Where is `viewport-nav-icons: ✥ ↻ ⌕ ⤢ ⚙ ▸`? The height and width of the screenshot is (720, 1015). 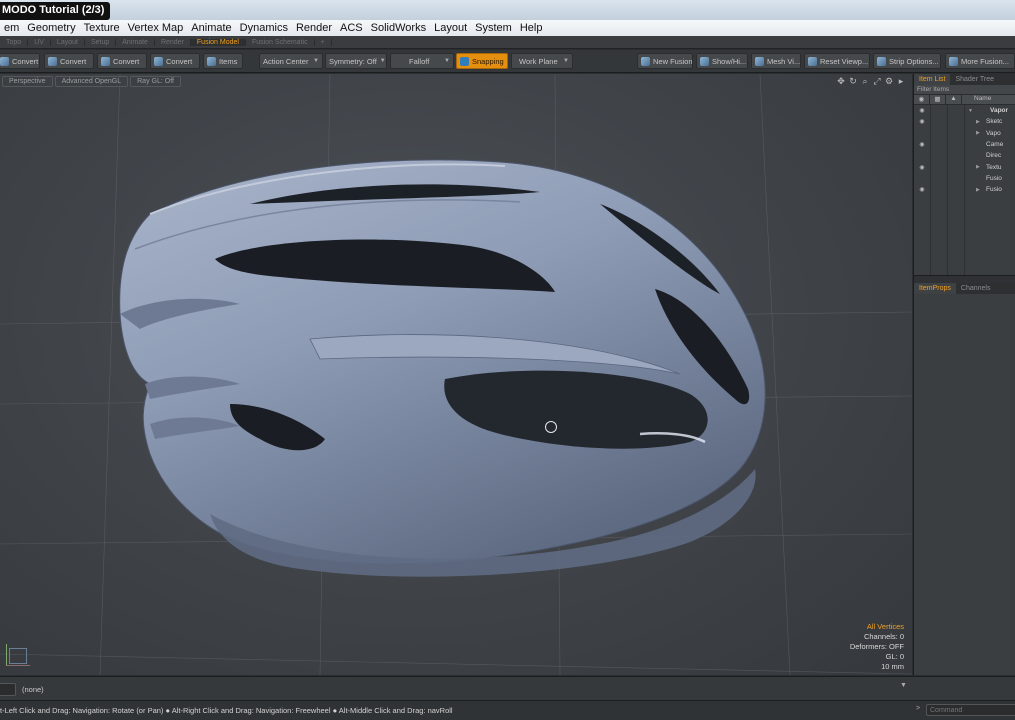 viewport-nav-icons: ✥ ↻ ⌕ ⤢ ⚙ ▸ is located at coordinates (871, 81).